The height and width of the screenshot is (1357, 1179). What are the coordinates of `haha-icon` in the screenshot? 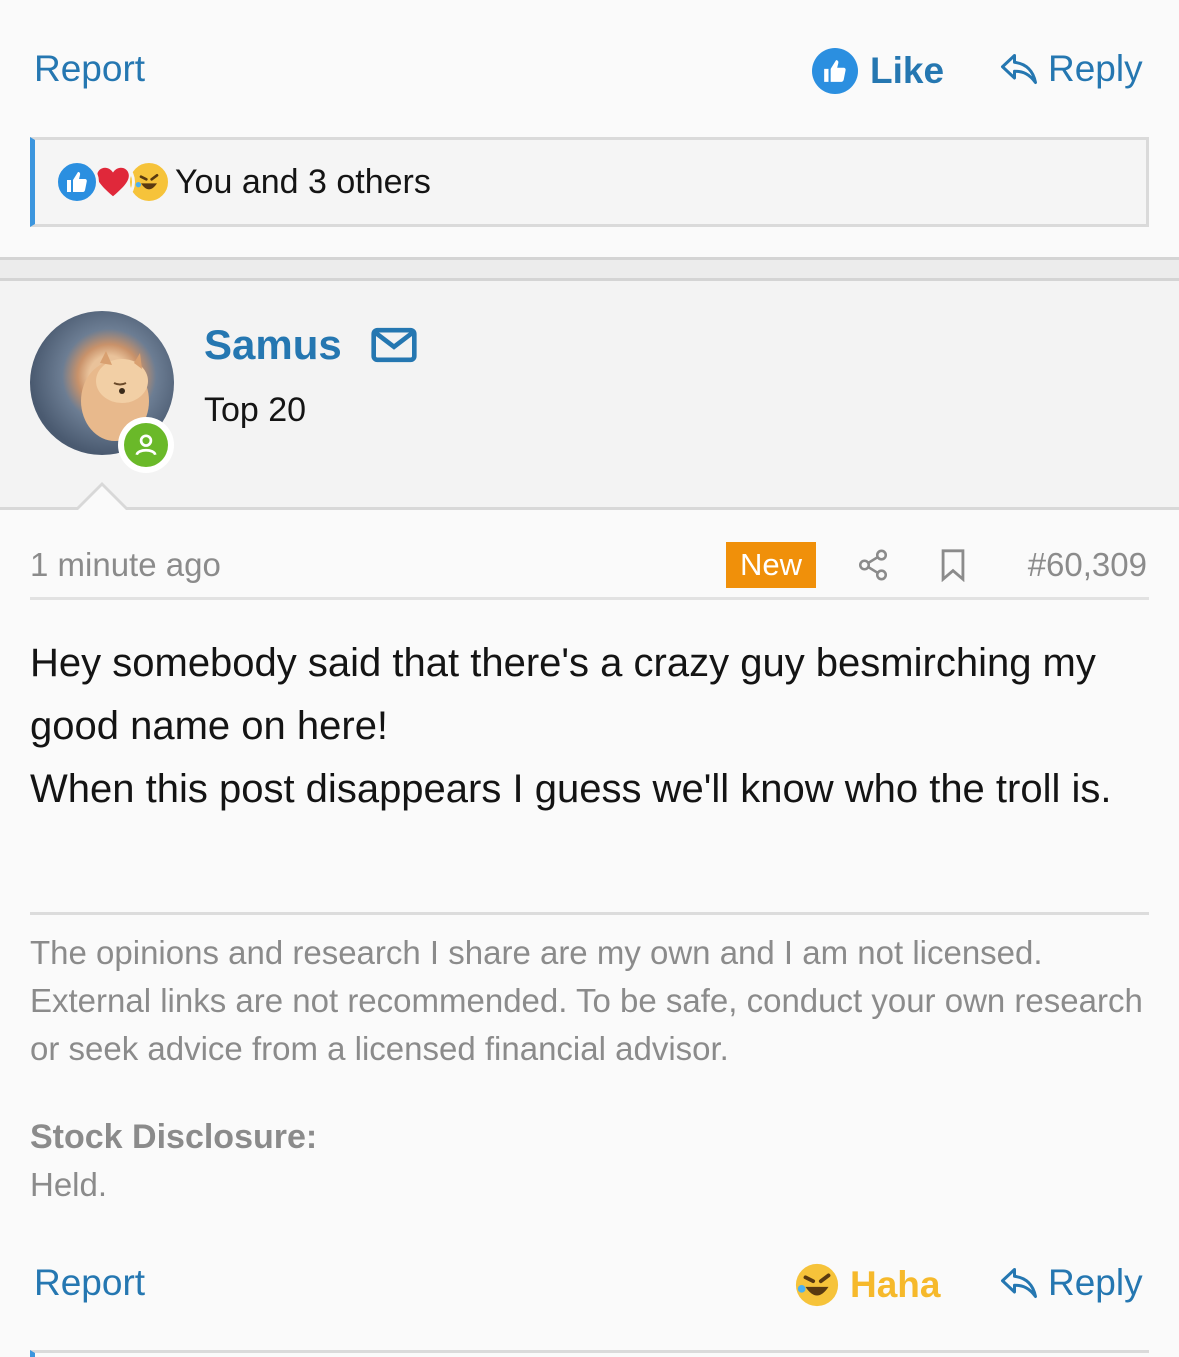 It's located at (817, 1285).